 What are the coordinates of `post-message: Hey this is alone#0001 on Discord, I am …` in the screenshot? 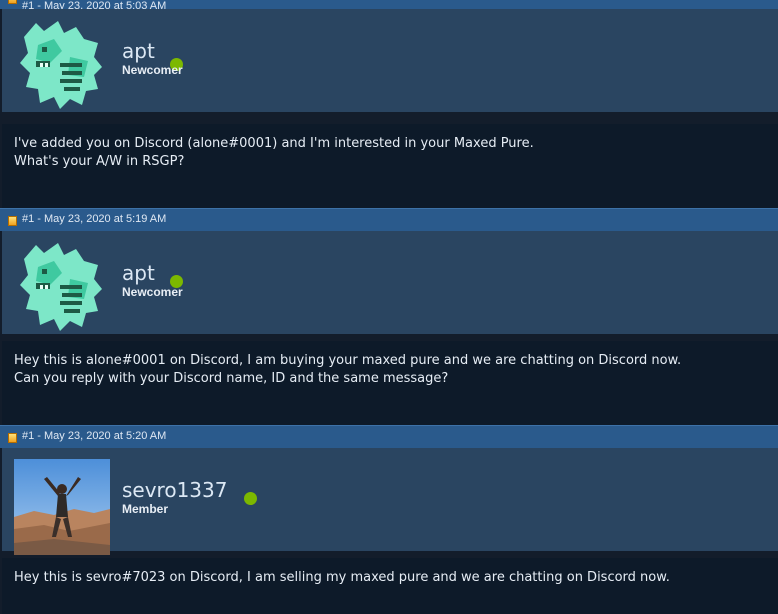 It's located at (348, 369).